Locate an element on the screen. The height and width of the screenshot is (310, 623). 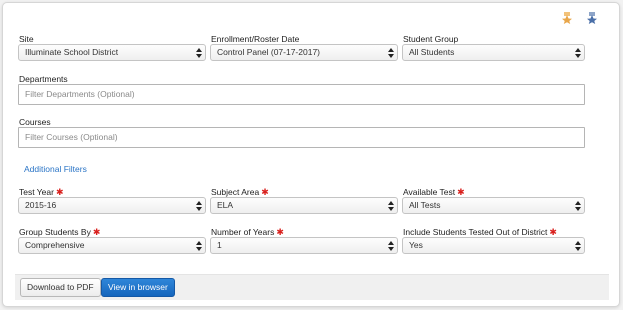
site-select: Illuminate School District is located at coordinates (112, 52).